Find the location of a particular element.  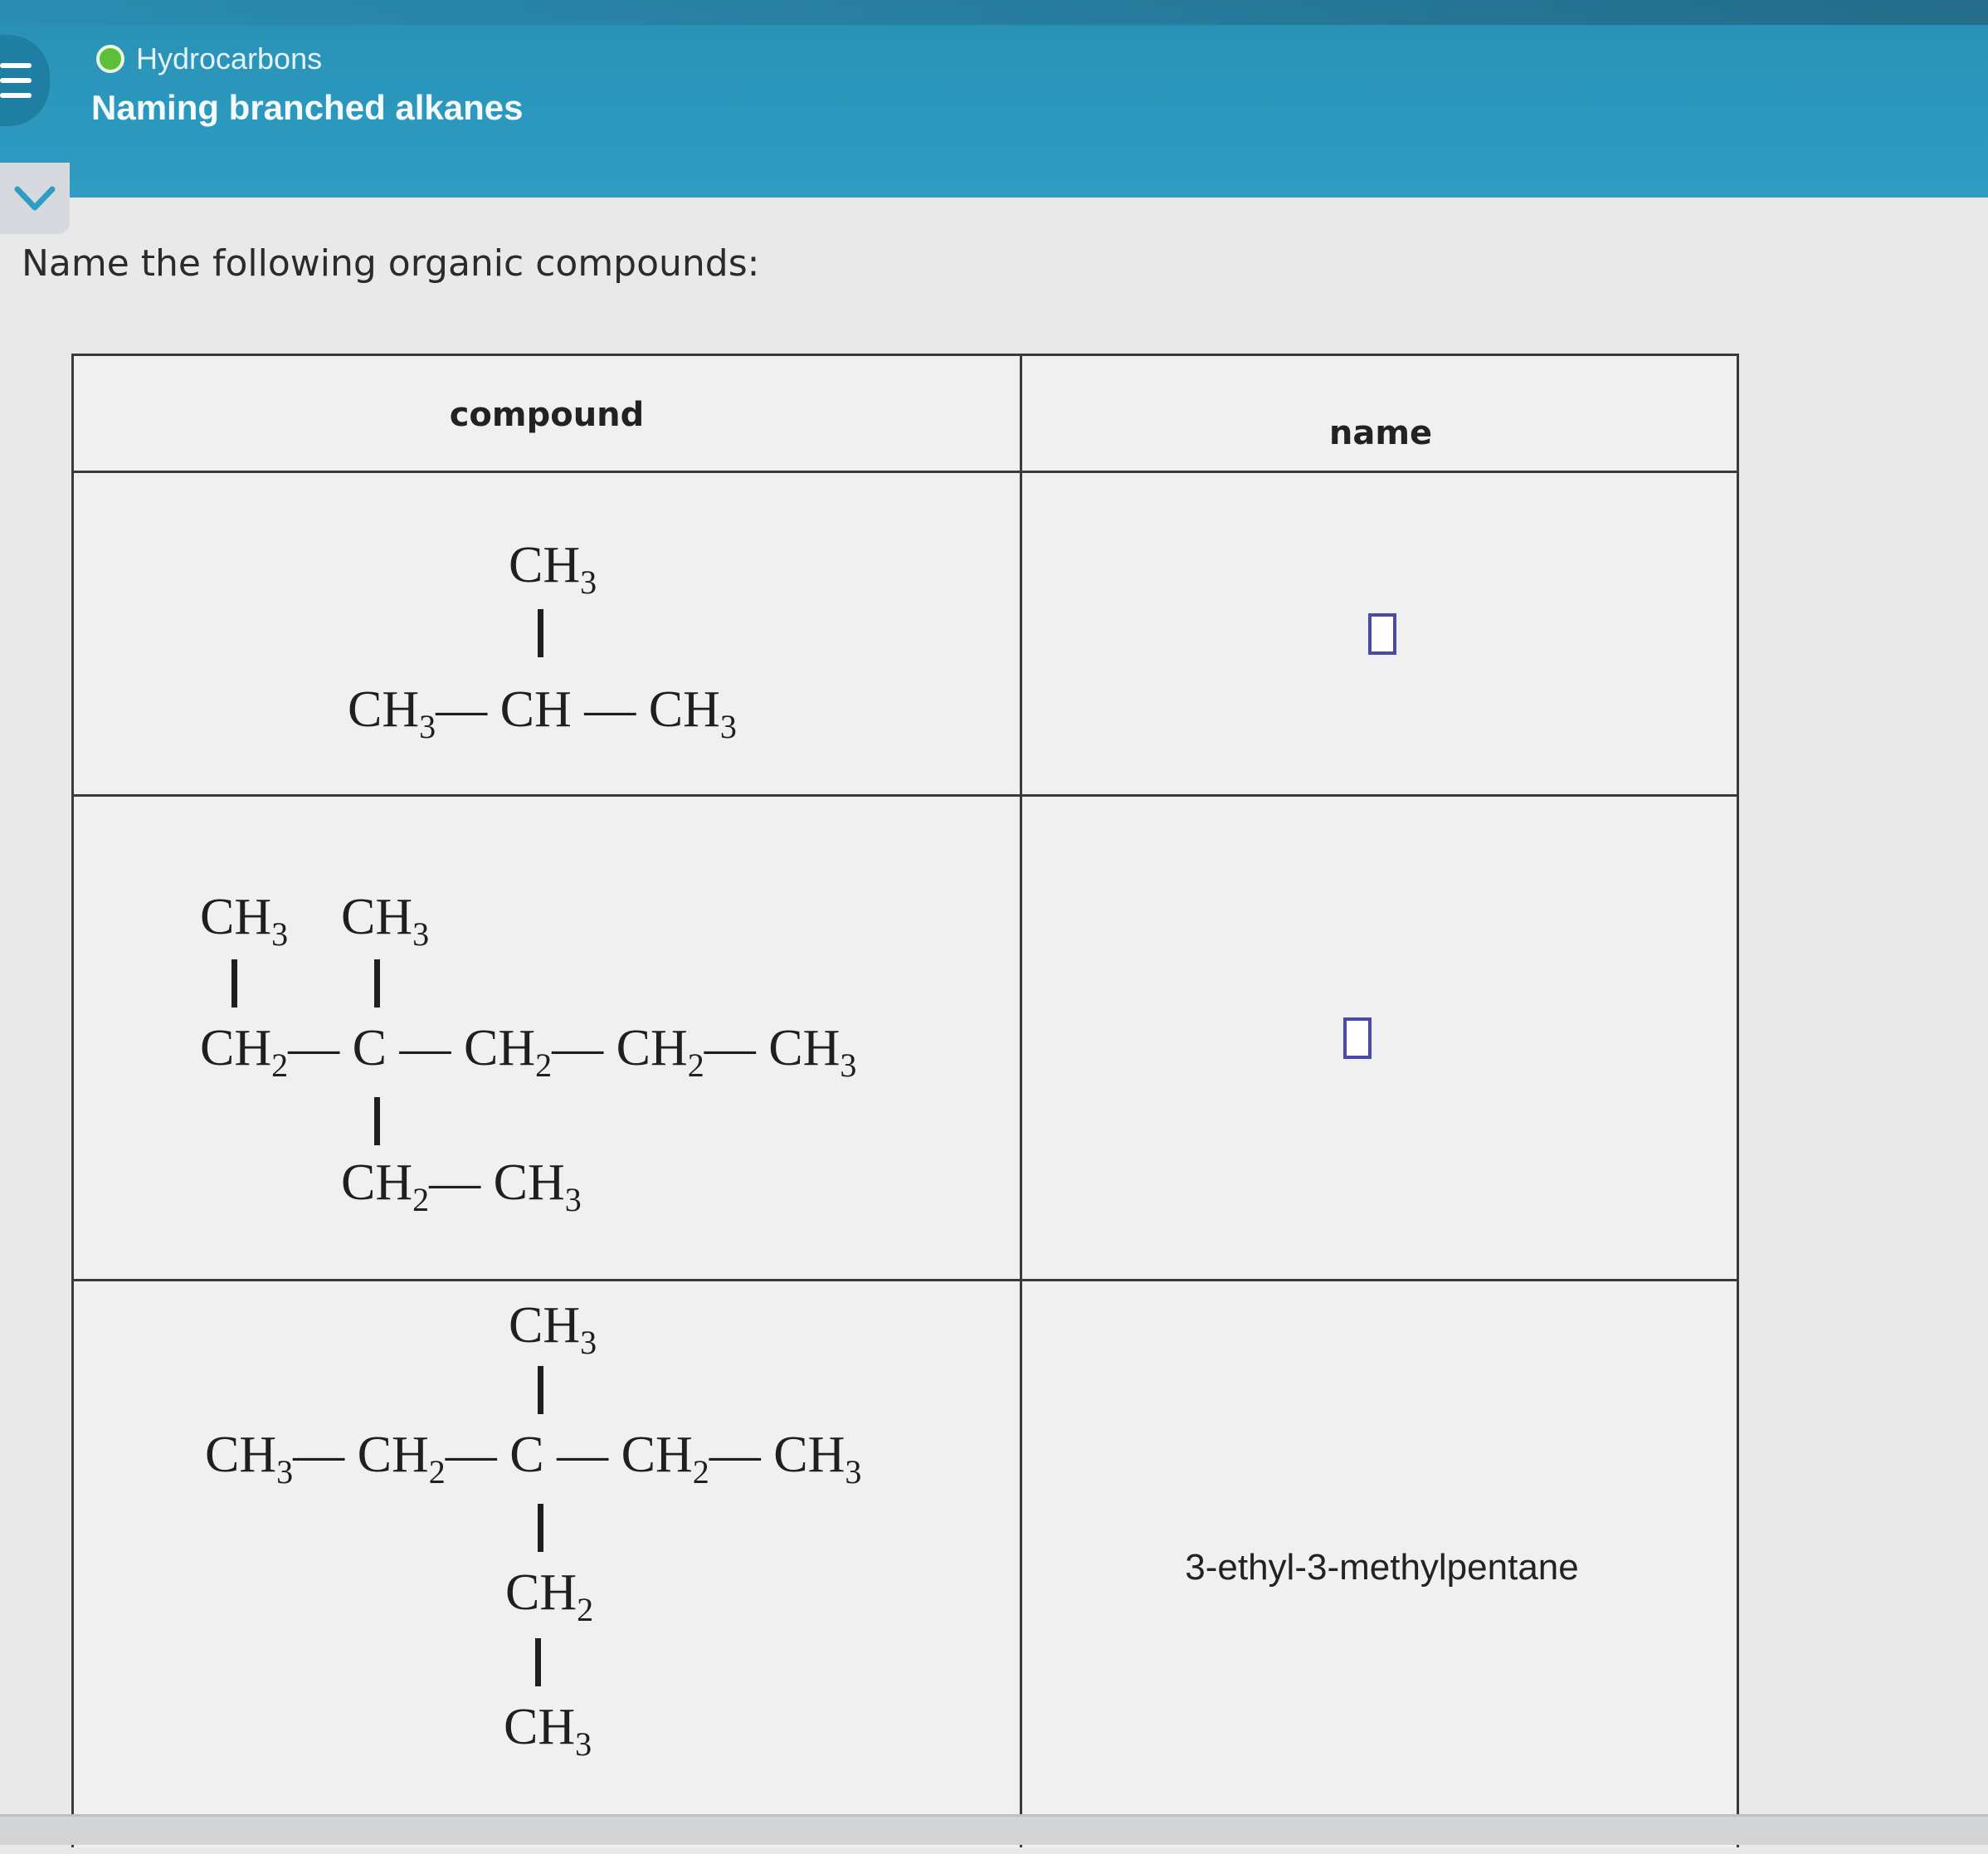

topic-row: Hydrocarbons is located at coordinates (209, 58).